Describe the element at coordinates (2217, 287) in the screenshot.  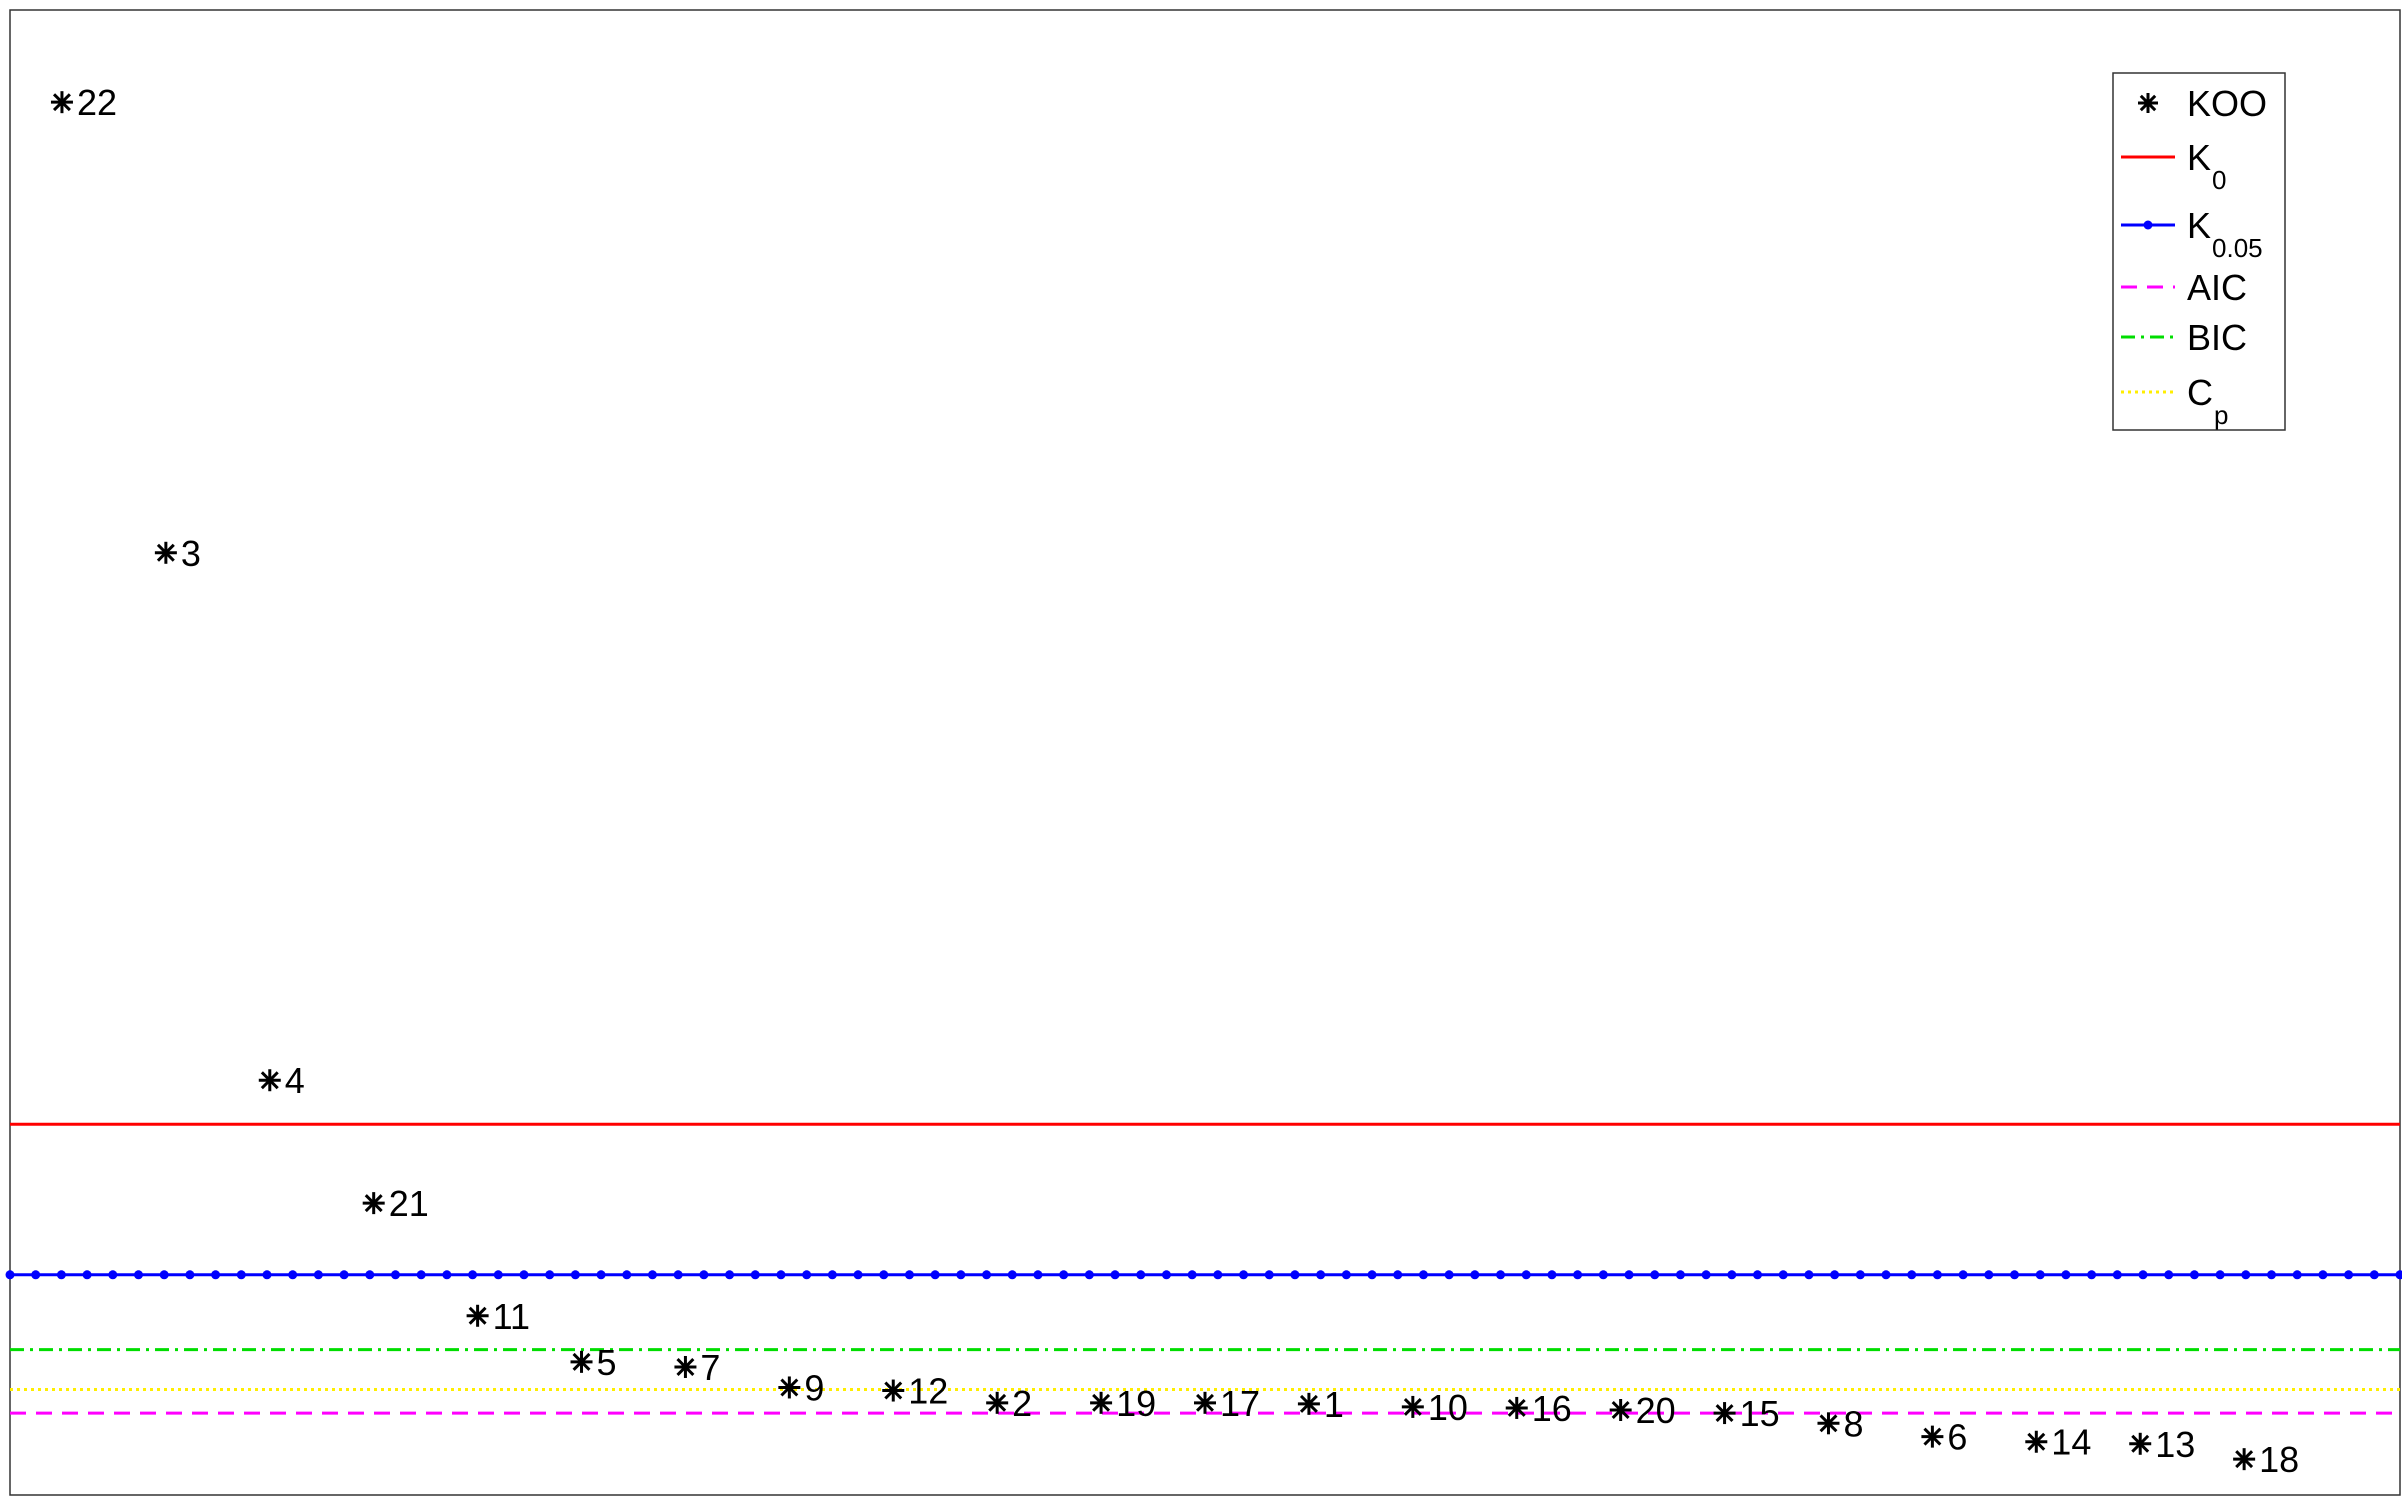
I see `legend-label: AIC` at that location.